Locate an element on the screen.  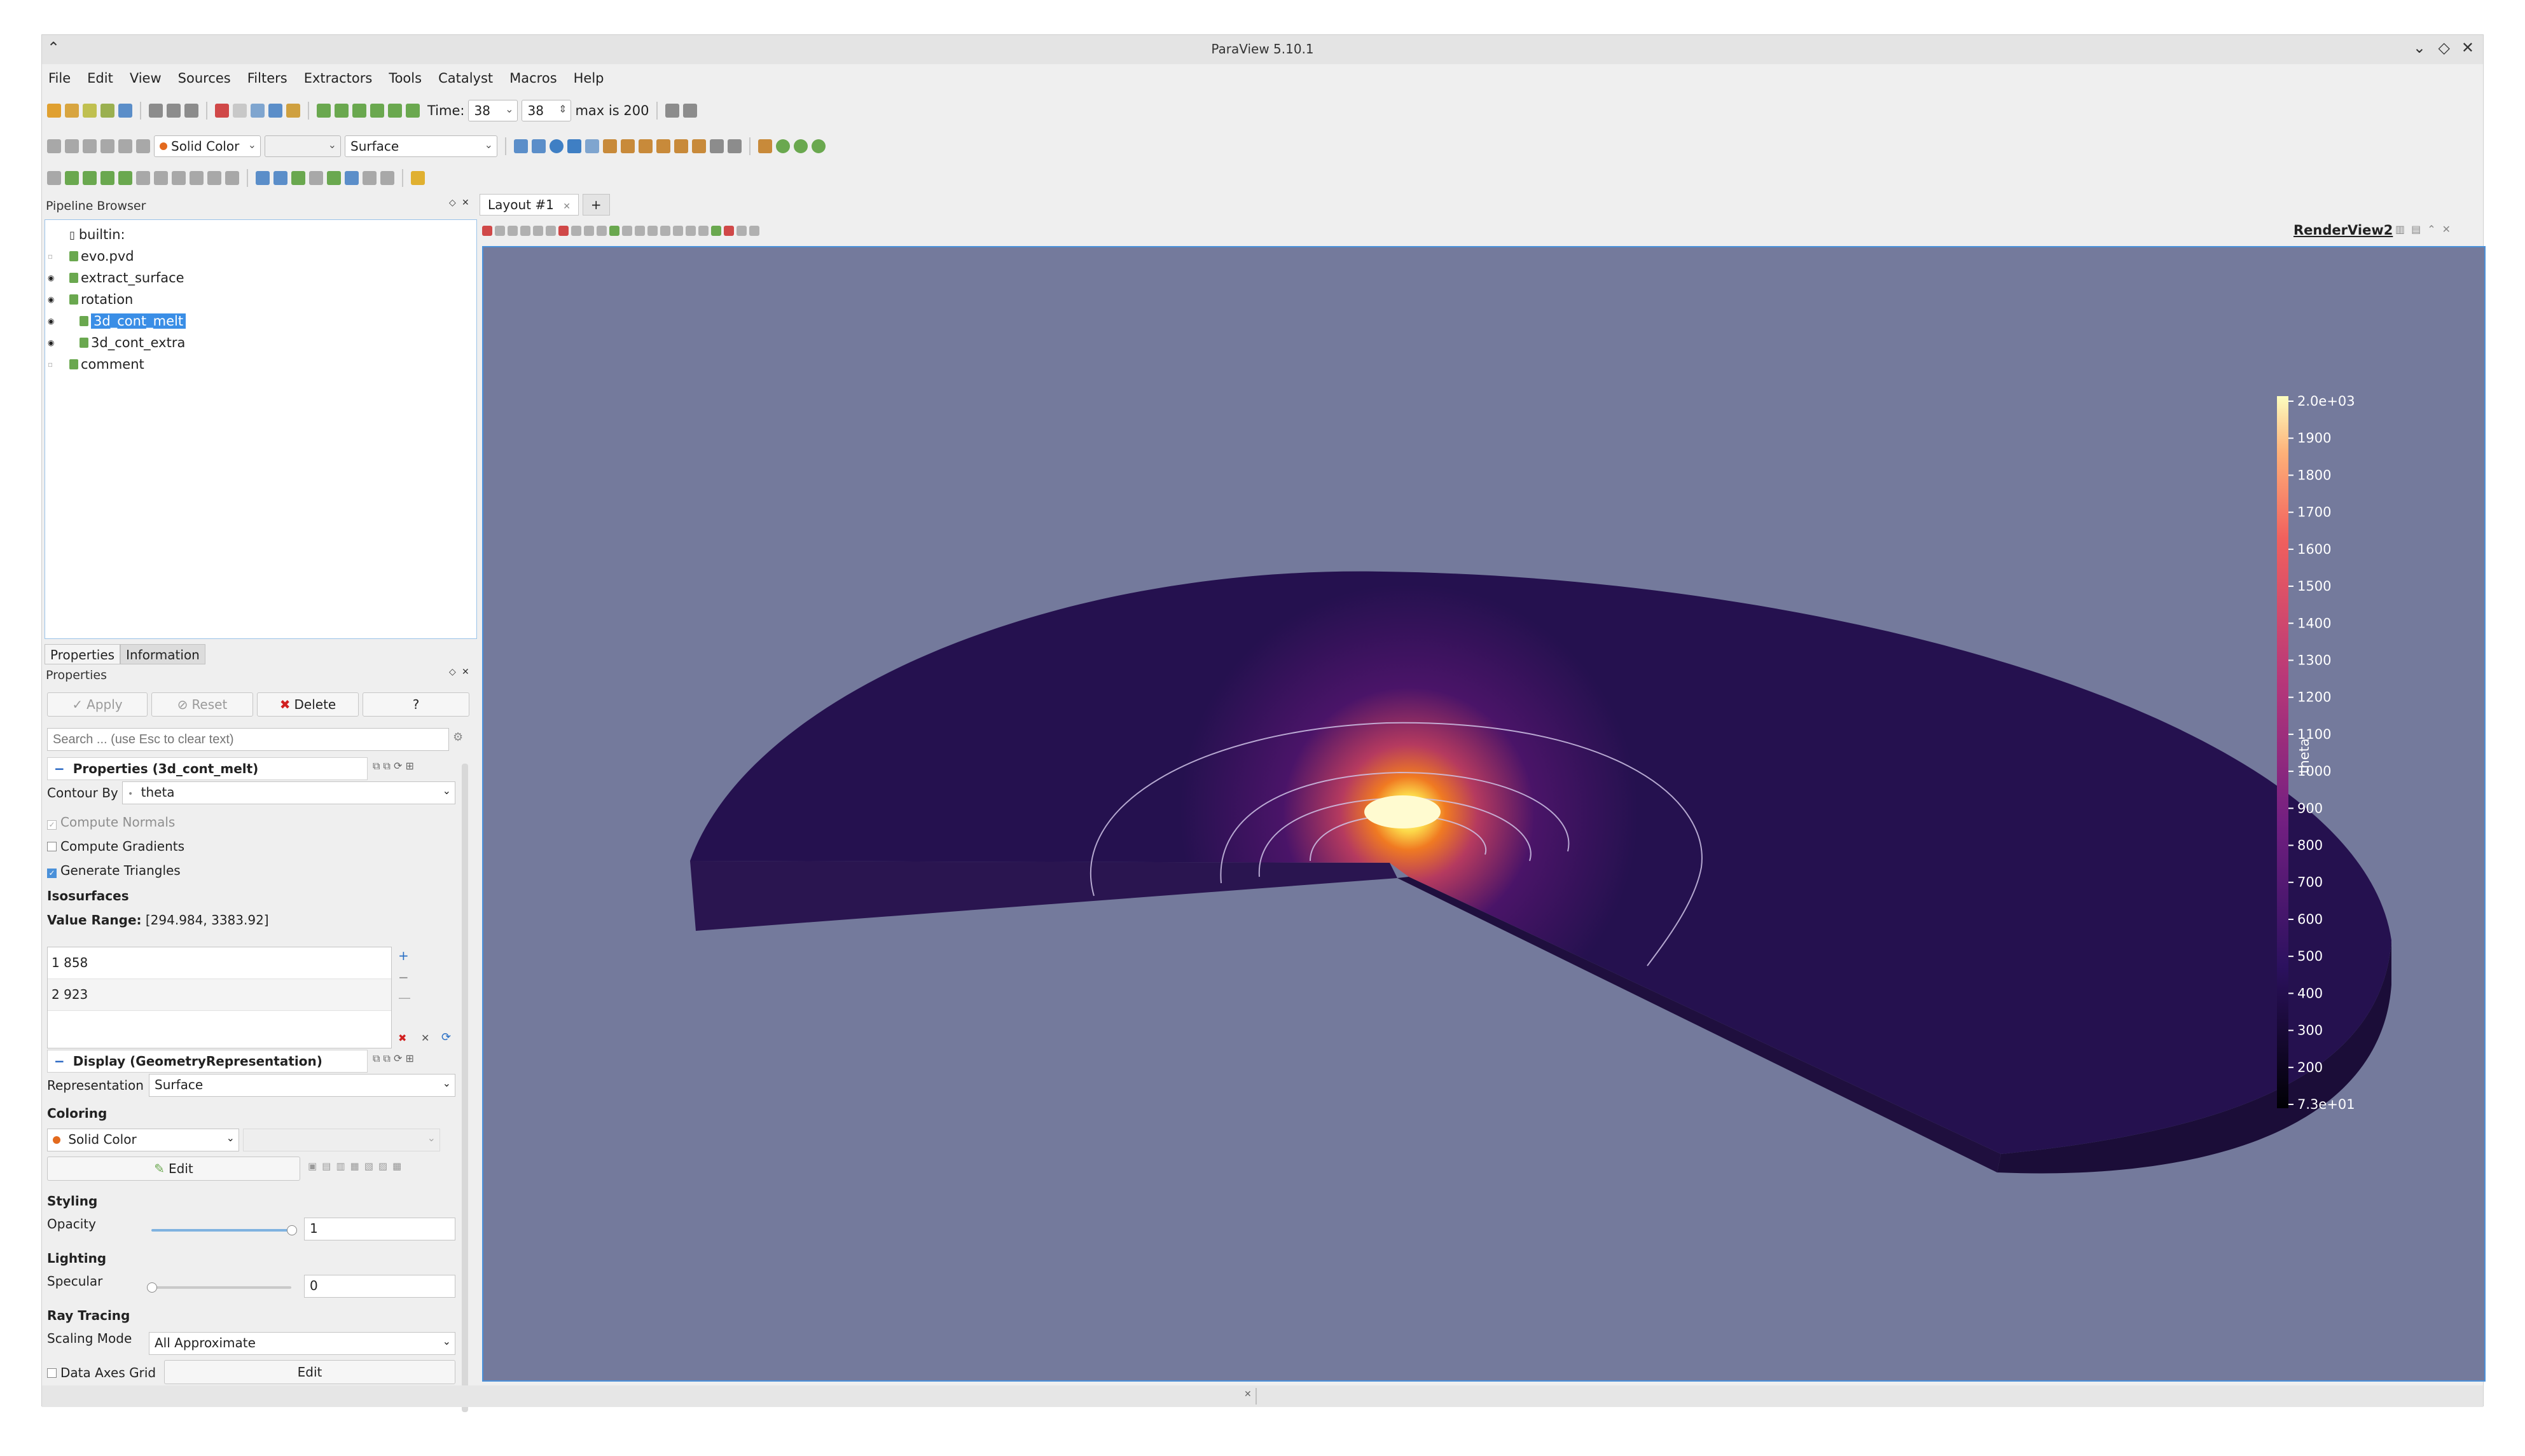
eye-closed-icon: ▫ is located at coordinates (59, 365).